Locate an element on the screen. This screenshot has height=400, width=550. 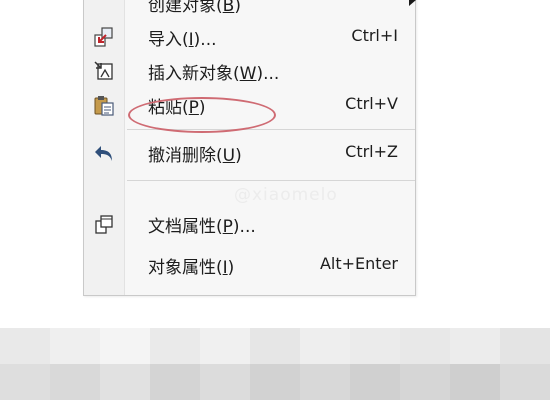
menu-item-import: 导入(I)... Ctrl+I is located at coordinates (249, 36).